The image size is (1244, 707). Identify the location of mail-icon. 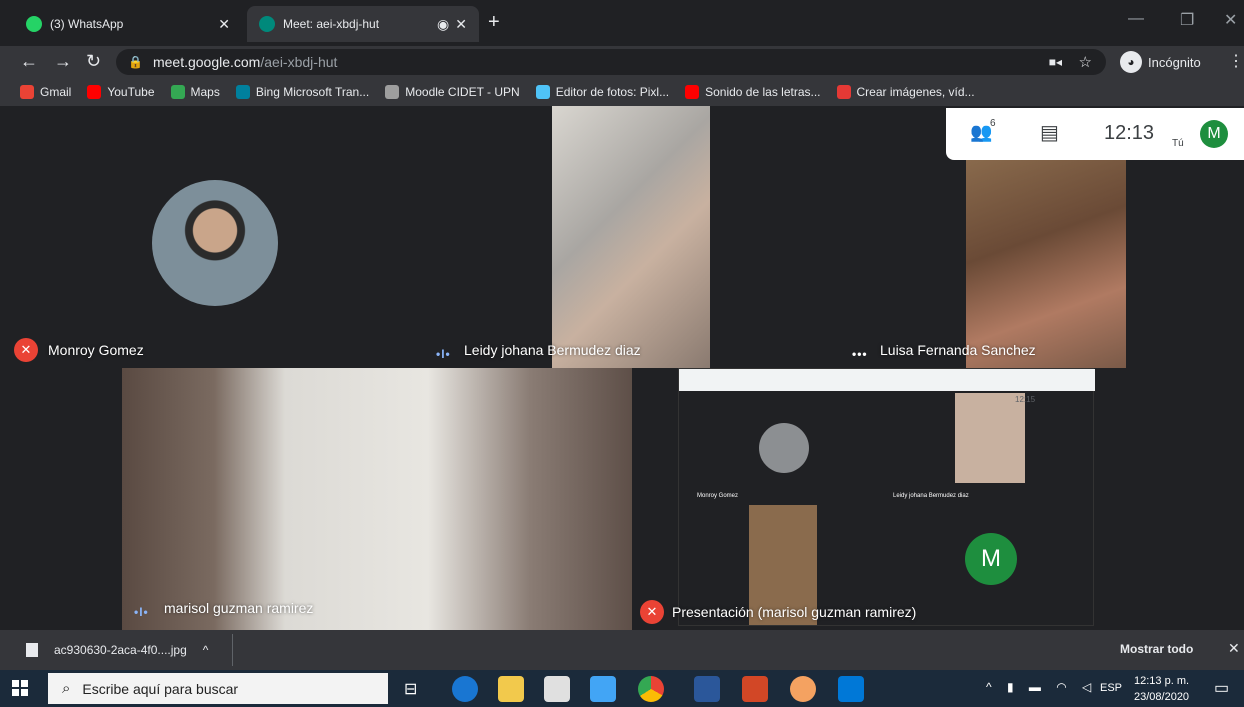
(603, 689).